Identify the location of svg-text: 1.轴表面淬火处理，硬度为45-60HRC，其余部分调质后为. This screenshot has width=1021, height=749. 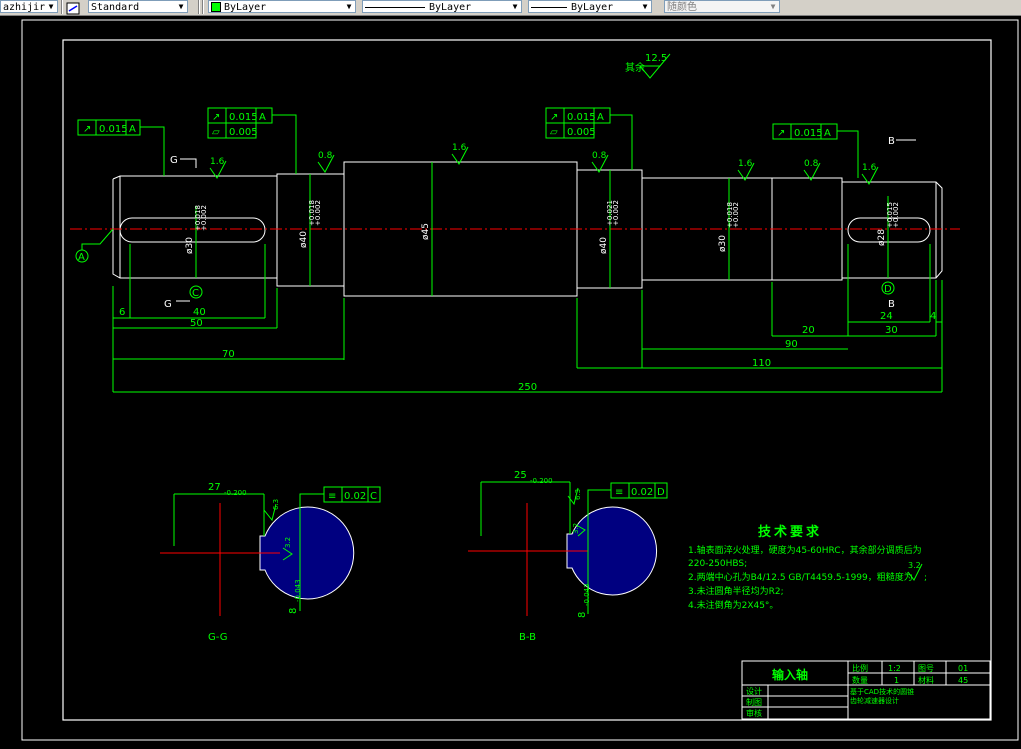
(805, 550).